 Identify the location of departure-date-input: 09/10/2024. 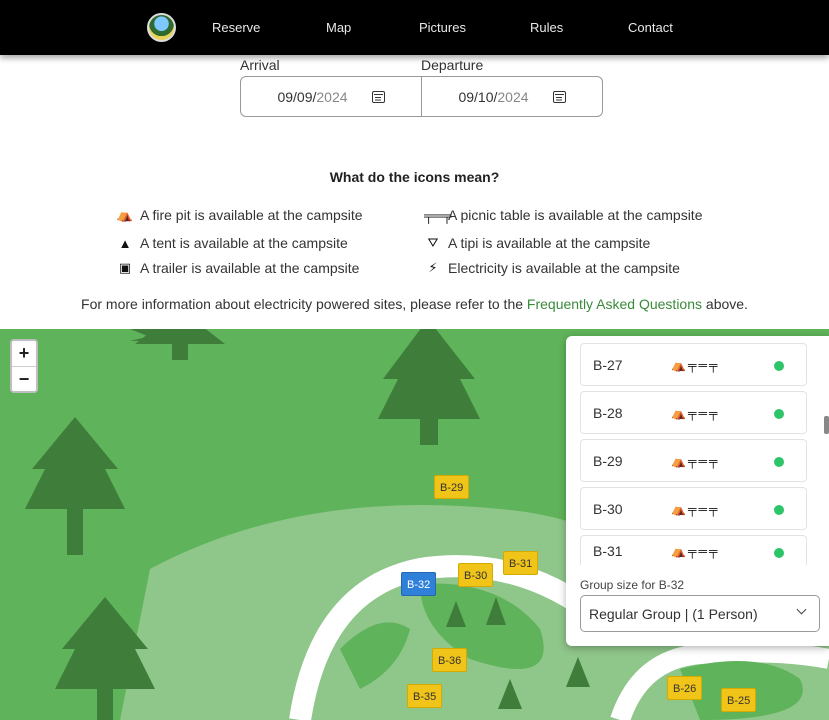
(511, 96).